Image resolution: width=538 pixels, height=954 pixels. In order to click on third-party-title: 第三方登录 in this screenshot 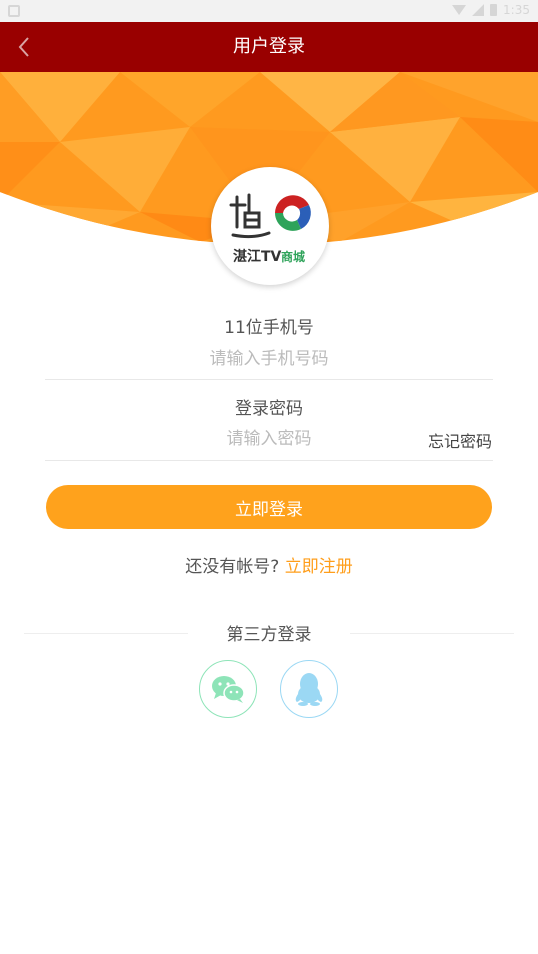, I will do `click(269, 635)`.